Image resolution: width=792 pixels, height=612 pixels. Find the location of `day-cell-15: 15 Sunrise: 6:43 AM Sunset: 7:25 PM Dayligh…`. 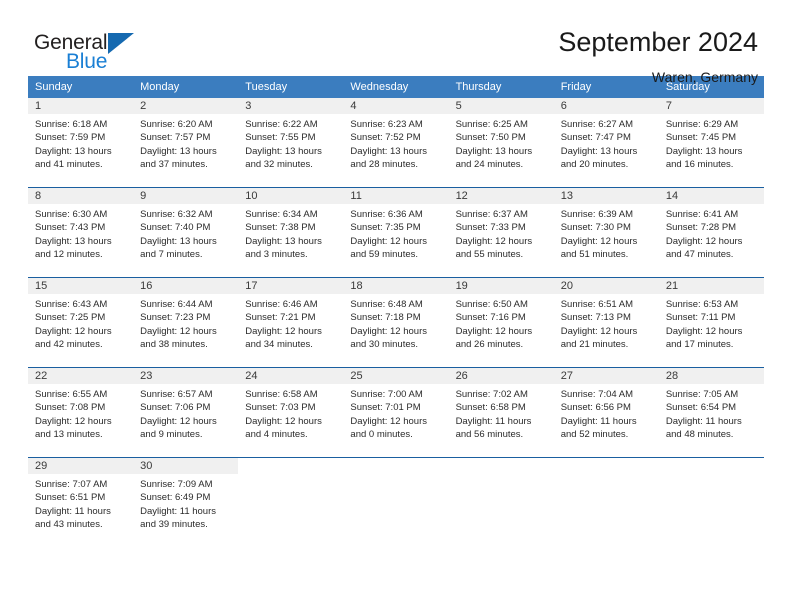

day-cell-15: 15 Sunrise: 6:43 AM Sunset: 7:25 PM Dayligh… is located at coordinates (81, 323).